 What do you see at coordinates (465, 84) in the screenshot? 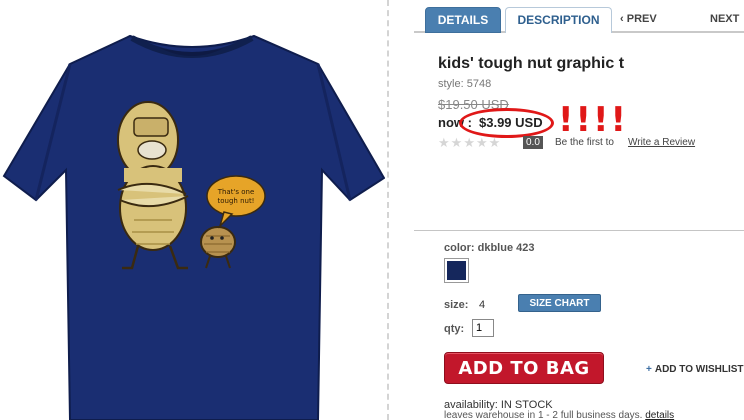
I see `product-style: style: 5748` at bounding box center [465, 84].